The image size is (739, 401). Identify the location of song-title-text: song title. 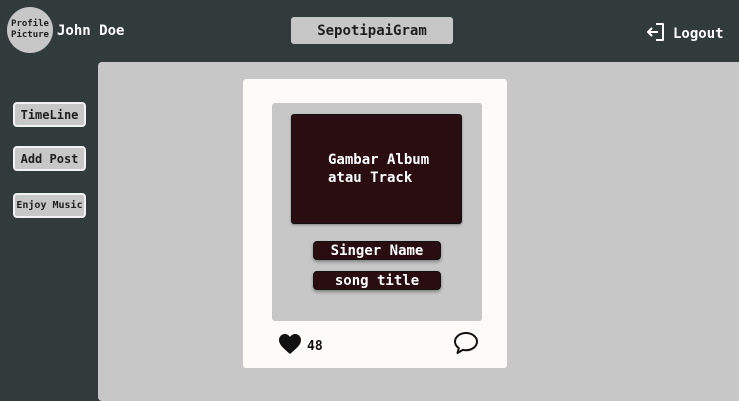
(377, 280).